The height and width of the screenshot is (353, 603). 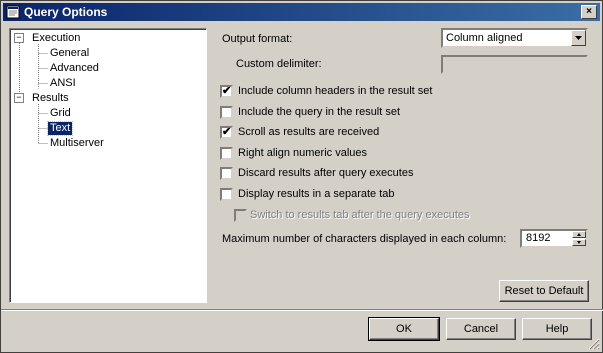 I want to click on resize-grip-icon, so click(x=594, y=344).